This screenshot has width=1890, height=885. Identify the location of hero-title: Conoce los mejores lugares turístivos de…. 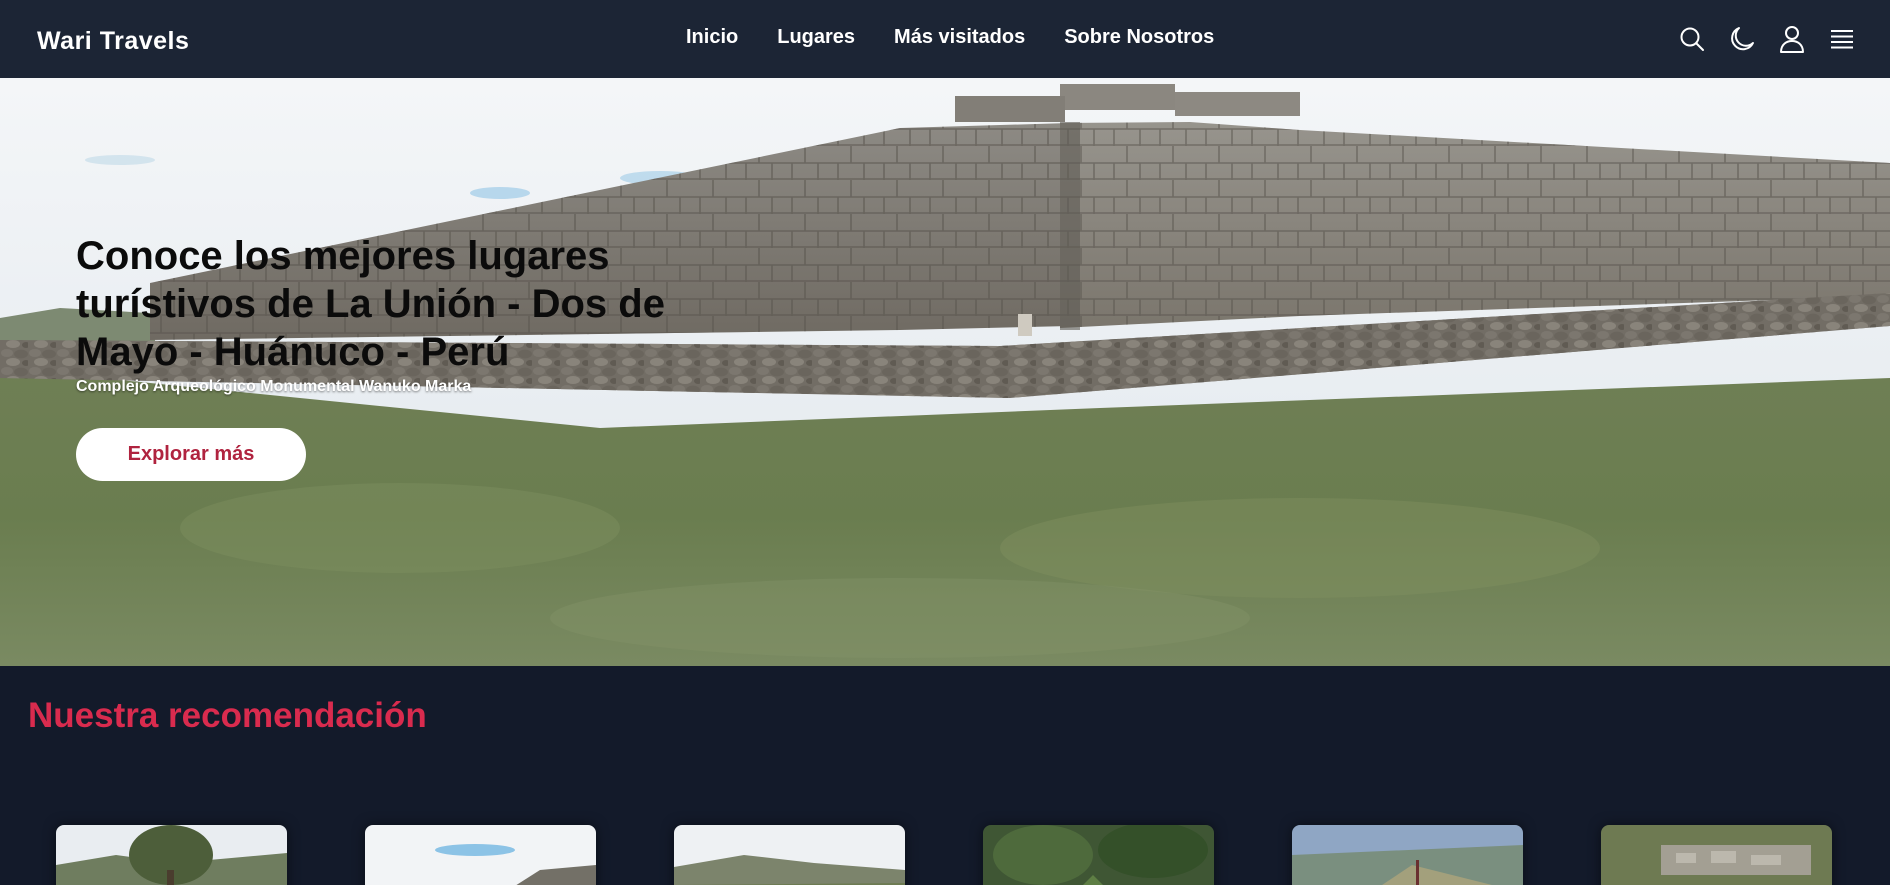
(370, 304).